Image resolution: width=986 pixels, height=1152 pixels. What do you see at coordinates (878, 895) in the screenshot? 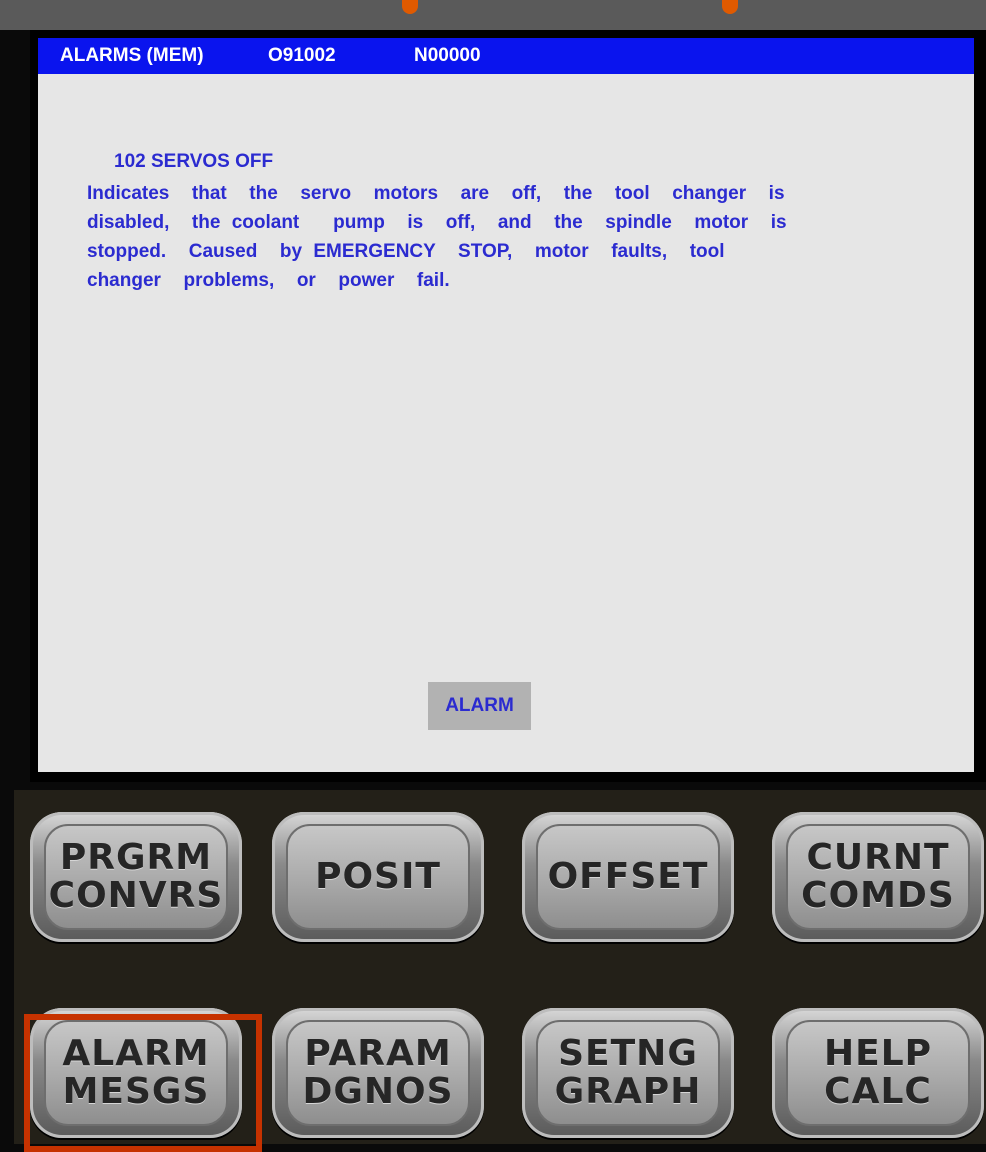
I see `key-label-line2: COMDS` at bounding box center [878, 895].